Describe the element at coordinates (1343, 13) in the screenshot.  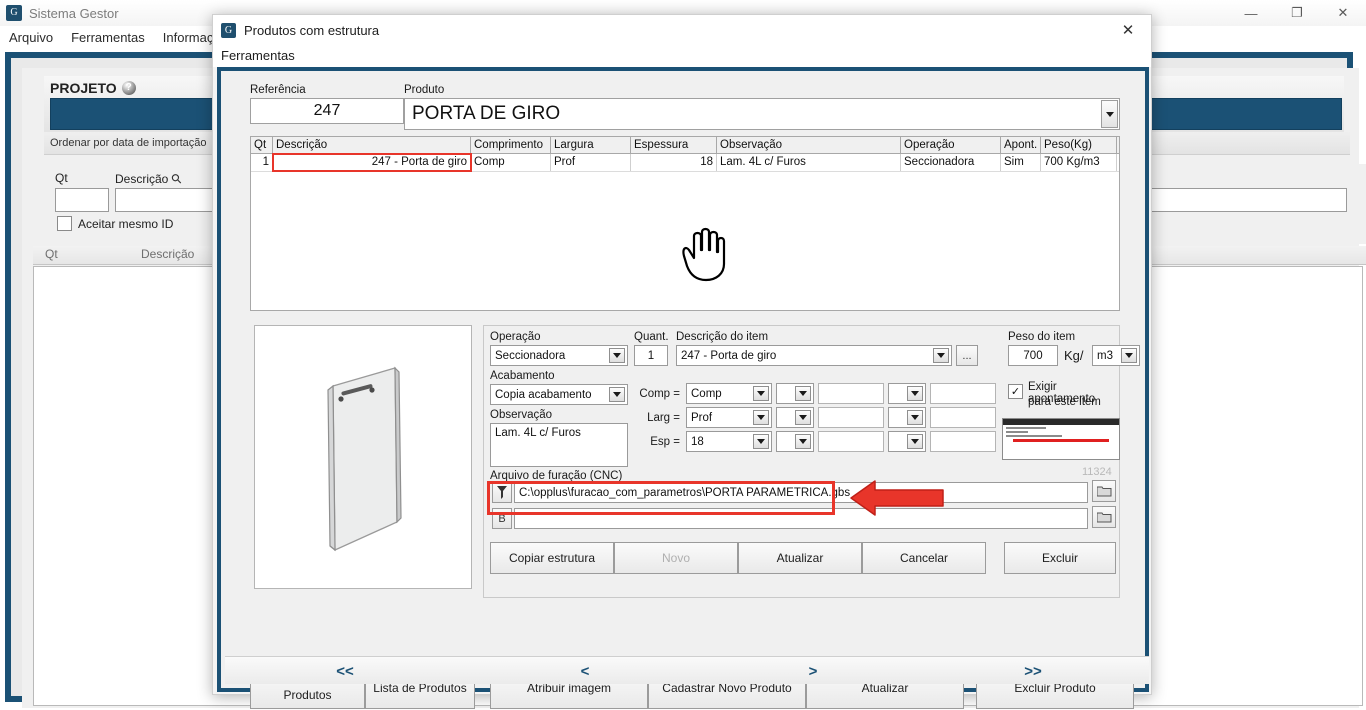
I see `close-icon: ✕` at that location.